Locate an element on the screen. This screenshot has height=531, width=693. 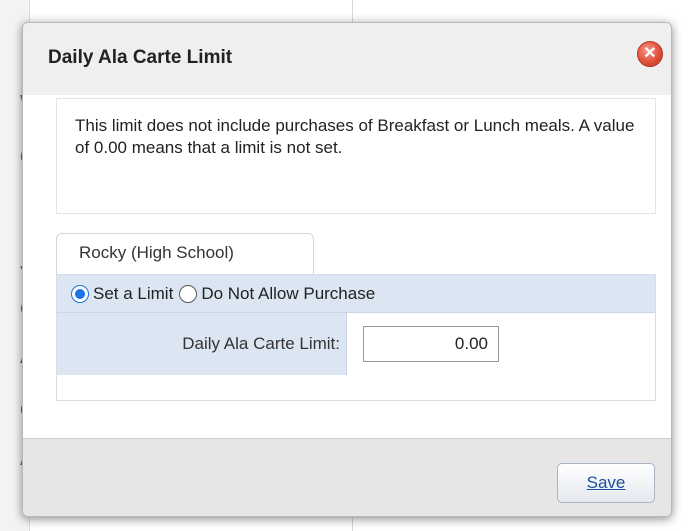
limit-amount-input is located at coordinates (431, 344).